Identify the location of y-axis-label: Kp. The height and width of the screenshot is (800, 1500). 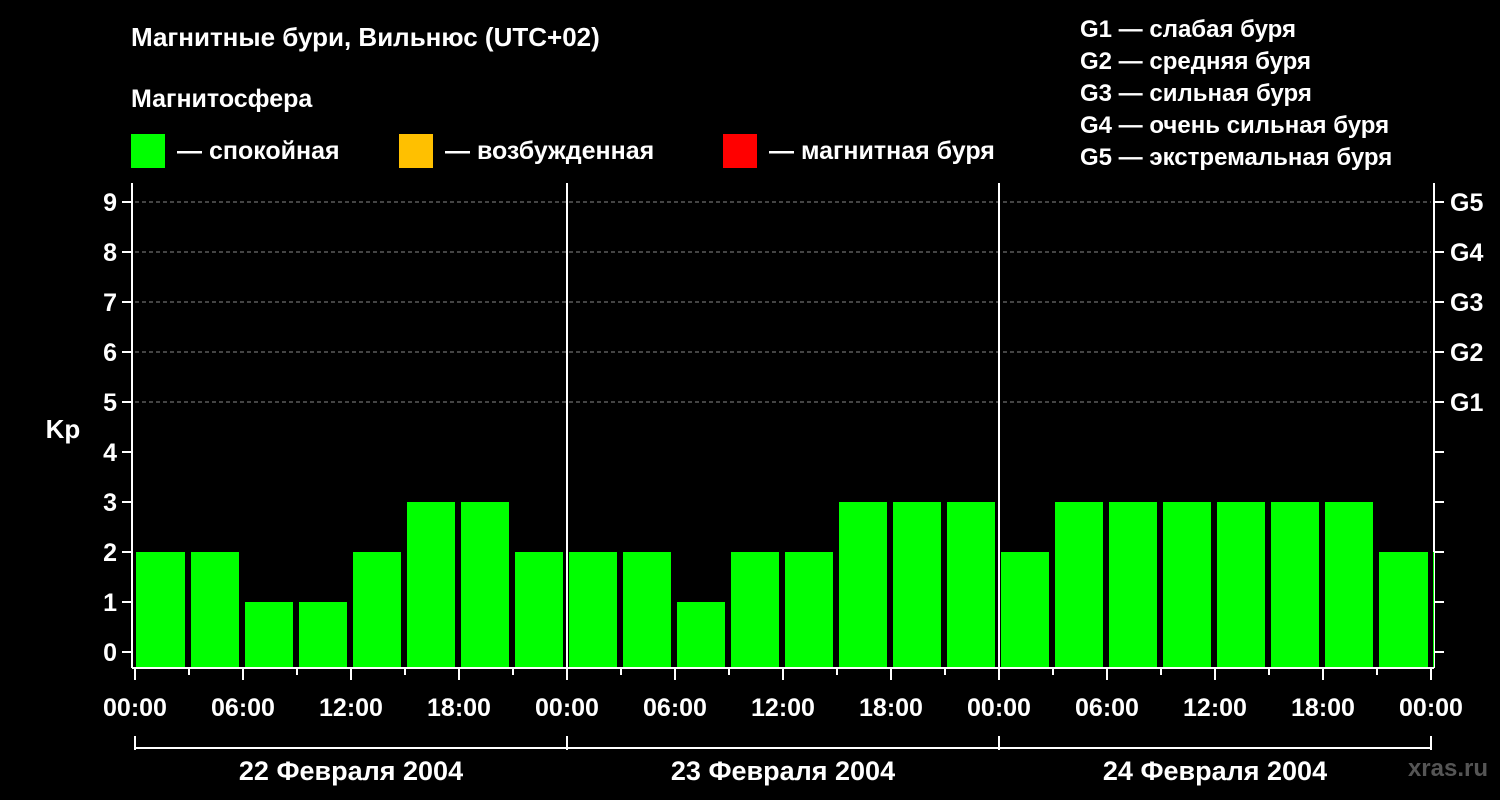
(63, 429).